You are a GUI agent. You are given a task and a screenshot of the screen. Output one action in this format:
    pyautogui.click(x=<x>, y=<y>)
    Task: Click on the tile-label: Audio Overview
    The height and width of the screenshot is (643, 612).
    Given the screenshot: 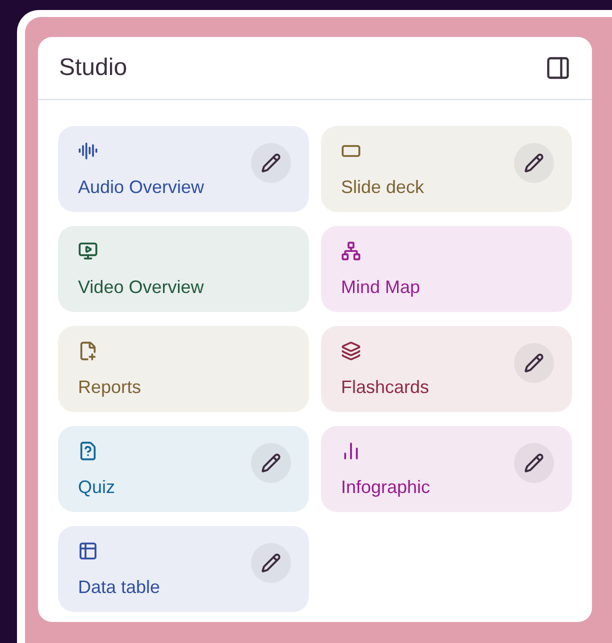 What is the action you would take?
    pyautogui.click(x=142, y=187)
    